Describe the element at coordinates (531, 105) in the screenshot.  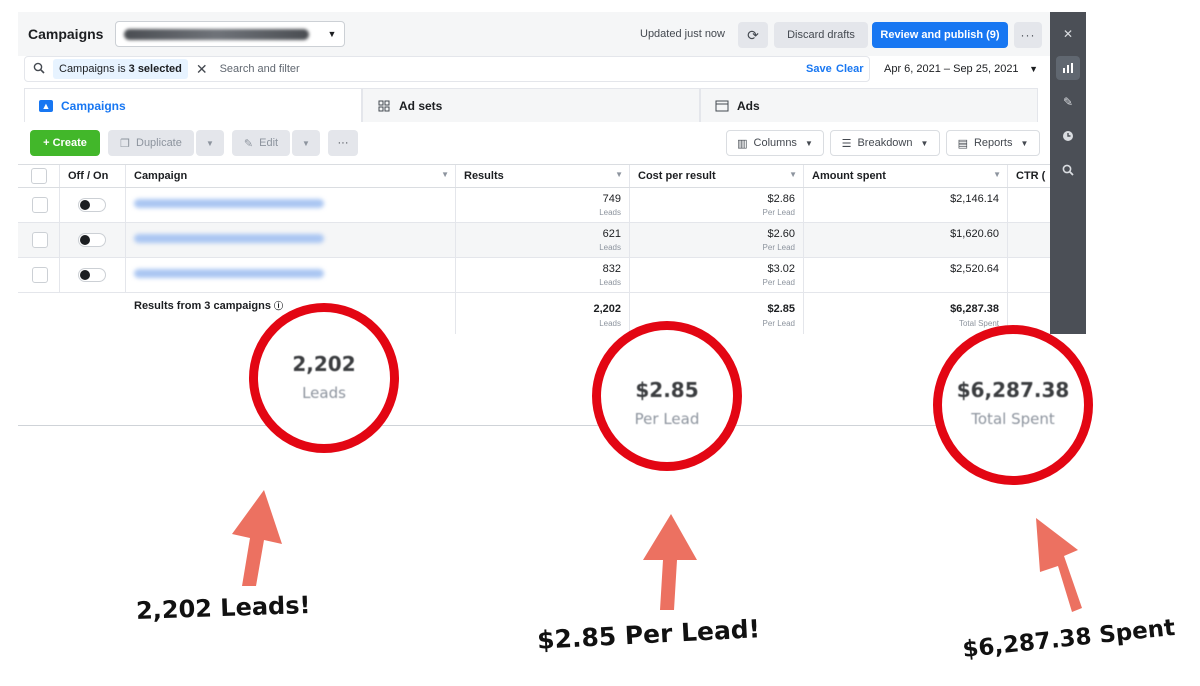
I see `tab-ad-sets: Ad sets` at that location.